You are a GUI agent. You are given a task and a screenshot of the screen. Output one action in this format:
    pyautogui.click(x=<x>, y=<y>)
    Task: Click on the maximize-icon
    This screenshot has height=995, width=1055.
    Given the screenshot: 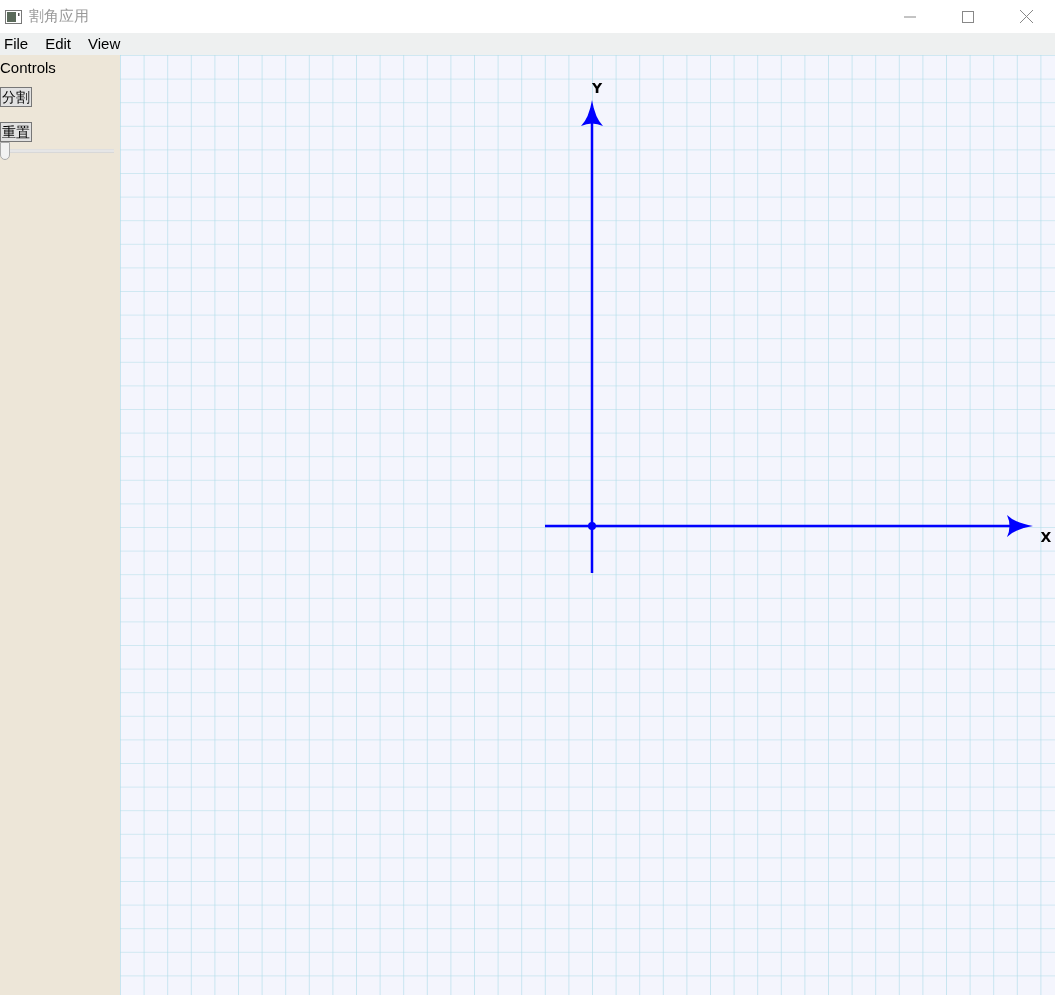 What is the action you would take?
    pyautogui.click(x=968, y=16)
    